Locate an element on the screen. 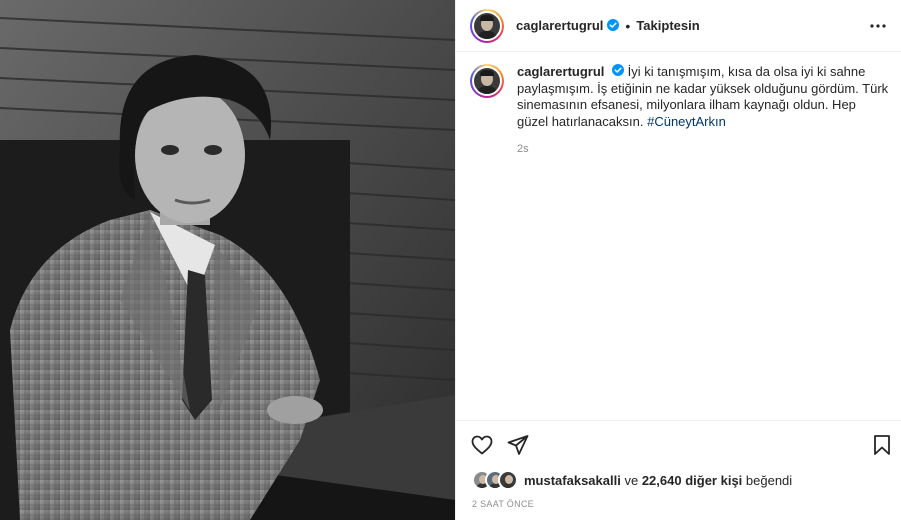 The image size is (901, 520). caption-username: caglarertugrul is located at coordinates (560, 71).